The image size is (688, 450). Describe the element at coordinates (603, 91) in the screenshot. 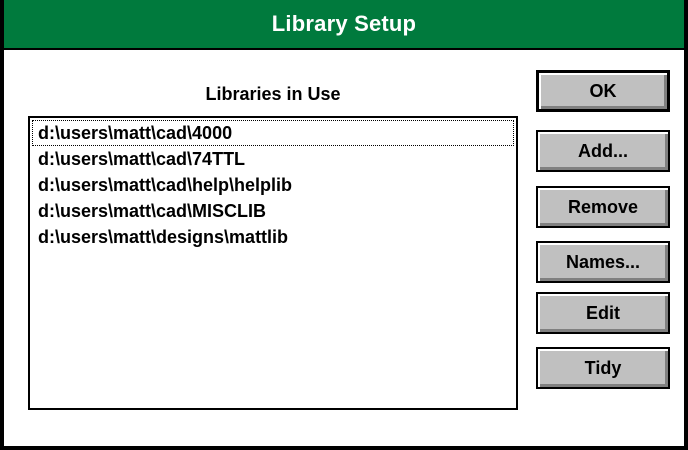

I see `ok-button: OK` at that location.